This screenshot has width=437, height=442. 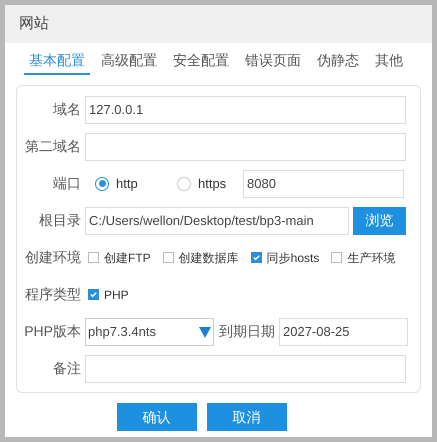 What do you see at coordinates (323, 184) in the screenshot?
I see `port-field: 8080` at bounding box center [323, 184].